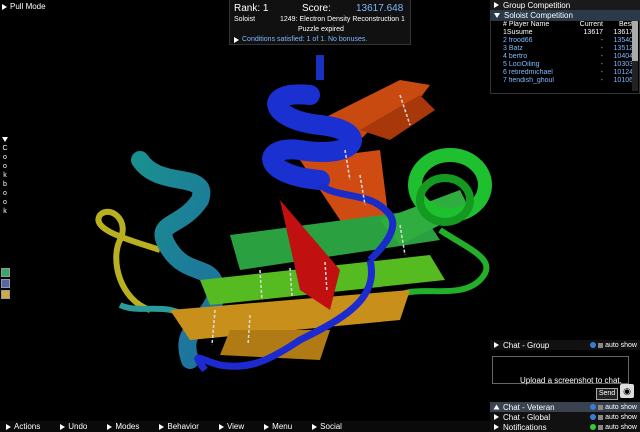  I want to click on notifications-label: Notifications, so click(525, 427).